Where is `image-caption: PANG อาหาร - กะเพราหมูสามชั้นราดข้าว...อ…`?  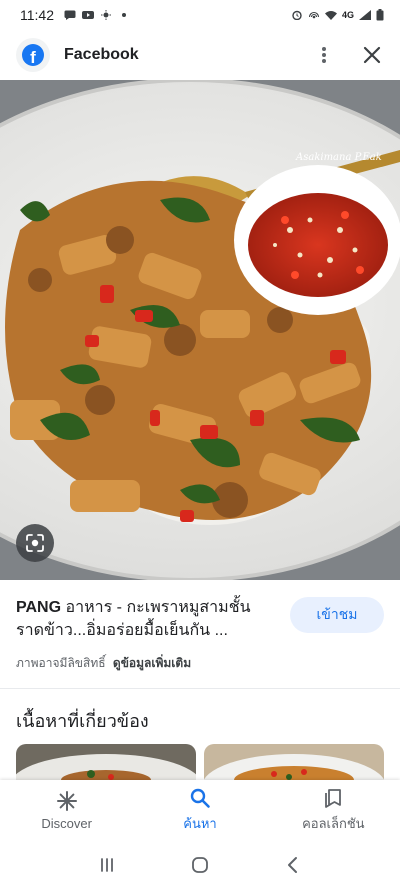 image-caption: PANG อาหาร - กะเพราหมูสามชั้นราดข้าว...อ… is located at coordinates (146, 619).